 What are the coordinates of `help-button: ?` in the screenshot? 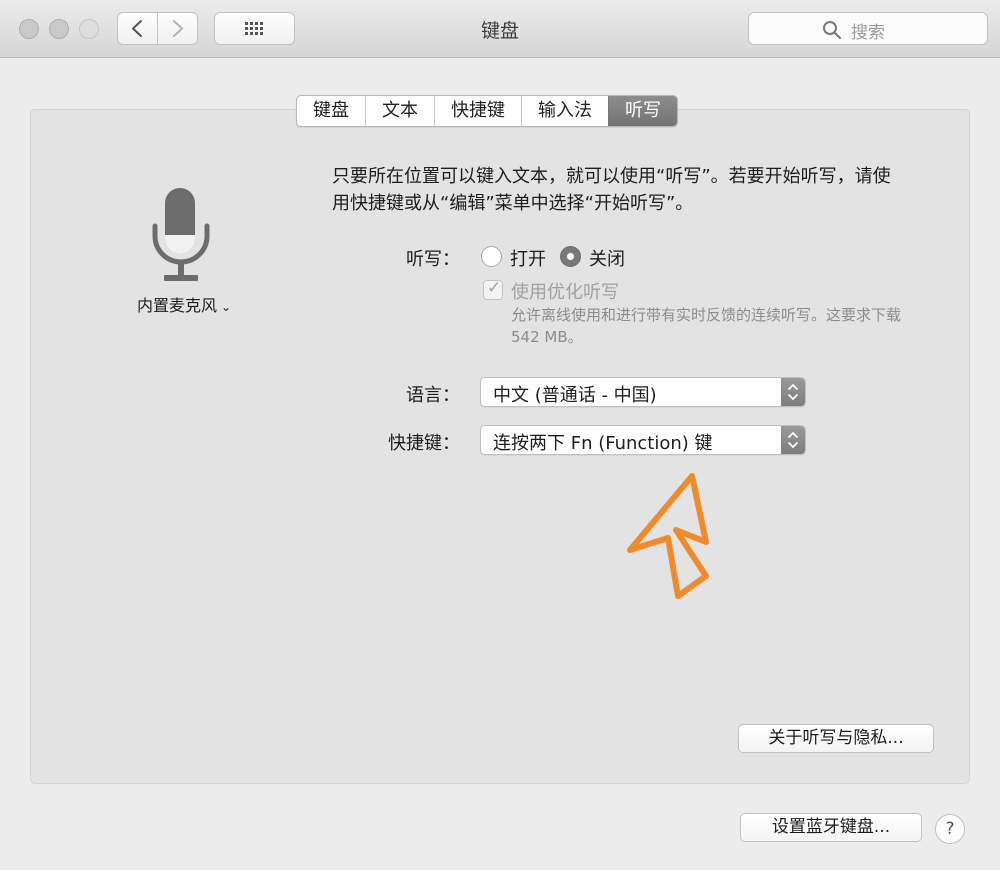 It's located at (950, 829).